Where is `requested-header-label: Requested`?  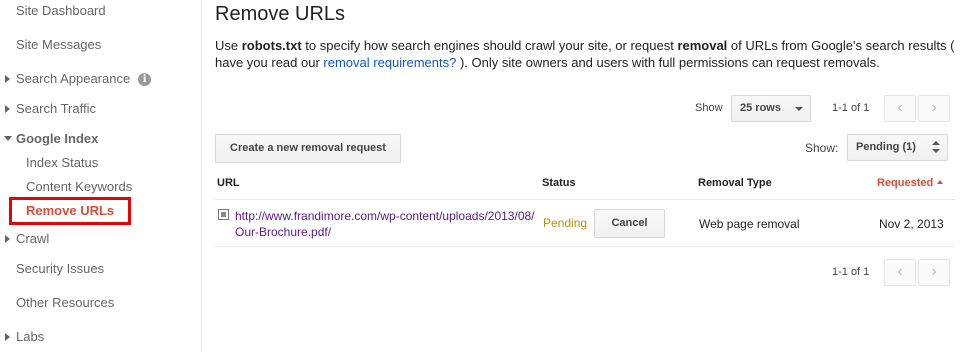
requested-header-label: Requested is located at coordinates (905, 183).